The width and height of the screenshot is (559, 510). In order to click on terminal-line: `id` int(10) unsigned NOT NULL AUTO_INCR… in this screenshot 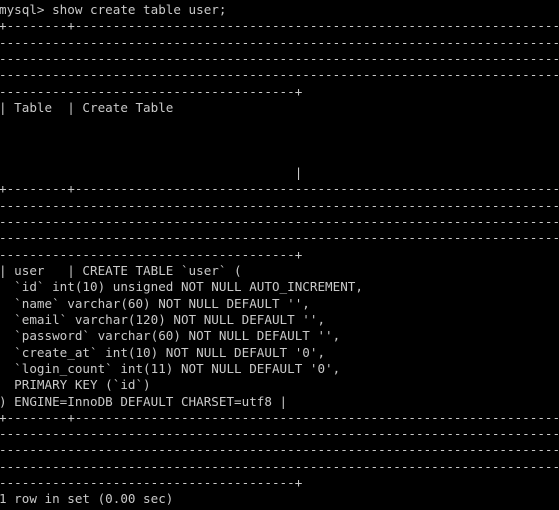, I will do `click(181, 287)`.